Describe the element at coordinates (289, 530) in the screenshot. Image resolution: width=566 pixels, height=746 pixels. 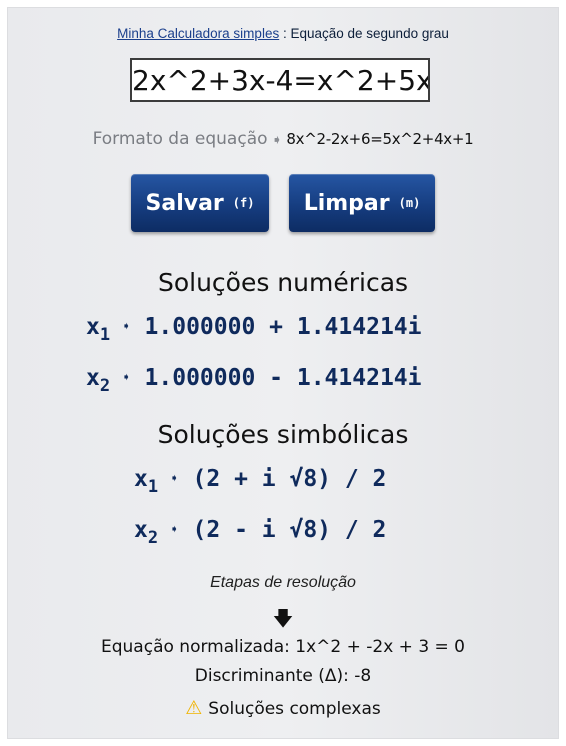
I see `root-value: (2 - i √8) / 2` at that location.